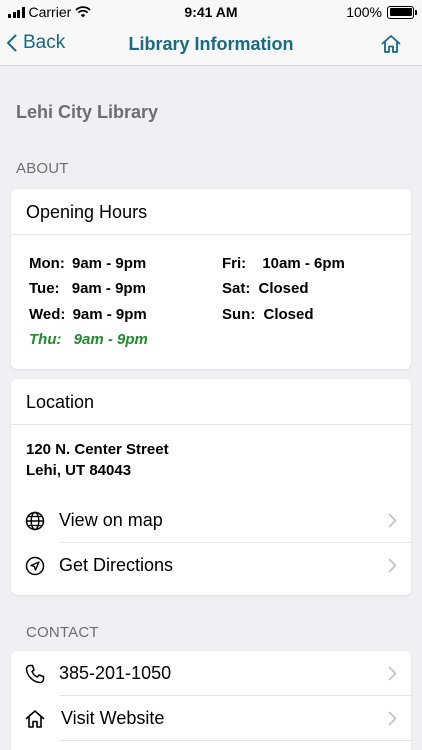 The height and width of the screenshot is (750, 422). Describe the element at coordinates (35, 566) in the screenshot. I see `navigation-arrow-icon` at that location.